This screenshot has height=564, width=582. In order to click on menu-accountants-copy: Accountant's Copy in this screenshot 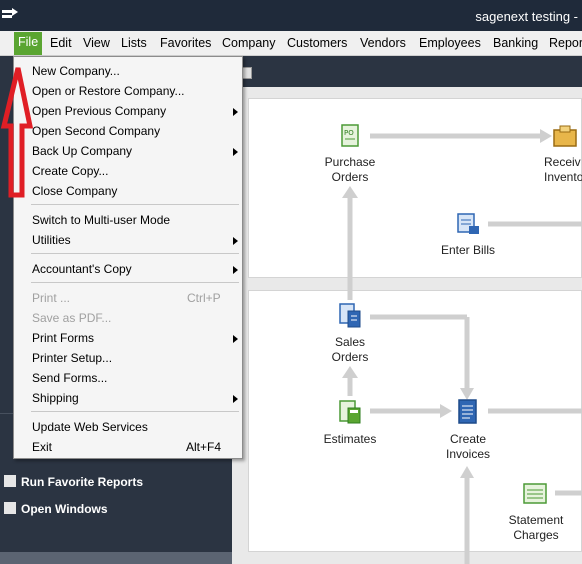, I will do `click(82, 269)`.